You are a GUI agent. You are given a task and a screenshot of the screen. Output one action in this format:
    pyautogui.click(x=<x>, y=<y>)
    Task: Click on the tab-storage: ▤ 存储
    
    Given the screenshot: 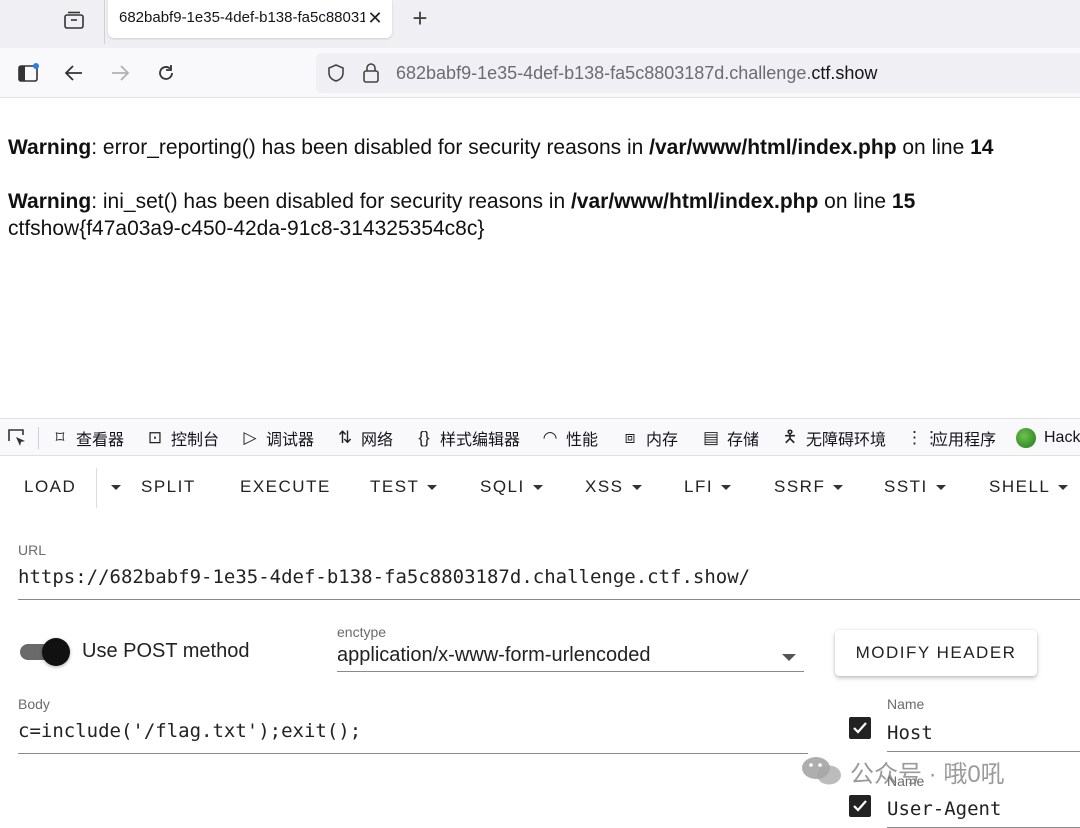 What is the action you would take?
    pyautogui.click(x=730, y=438)
    